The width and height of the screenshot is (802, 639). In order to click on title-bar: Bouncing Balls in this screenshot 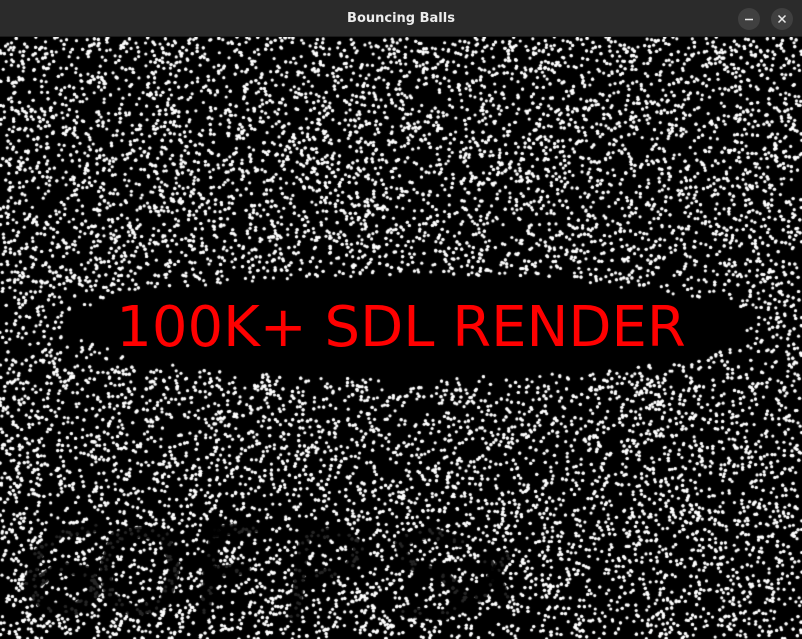, I will do `click(401, 18)`.